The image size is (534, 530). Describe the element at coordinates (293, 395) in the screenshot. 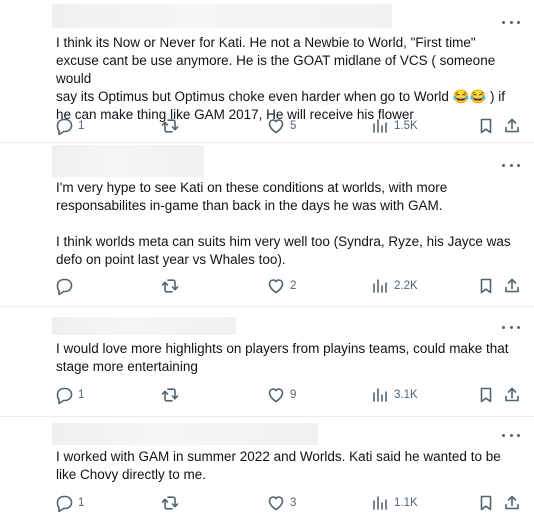

I see `like-count: 9` at that location.